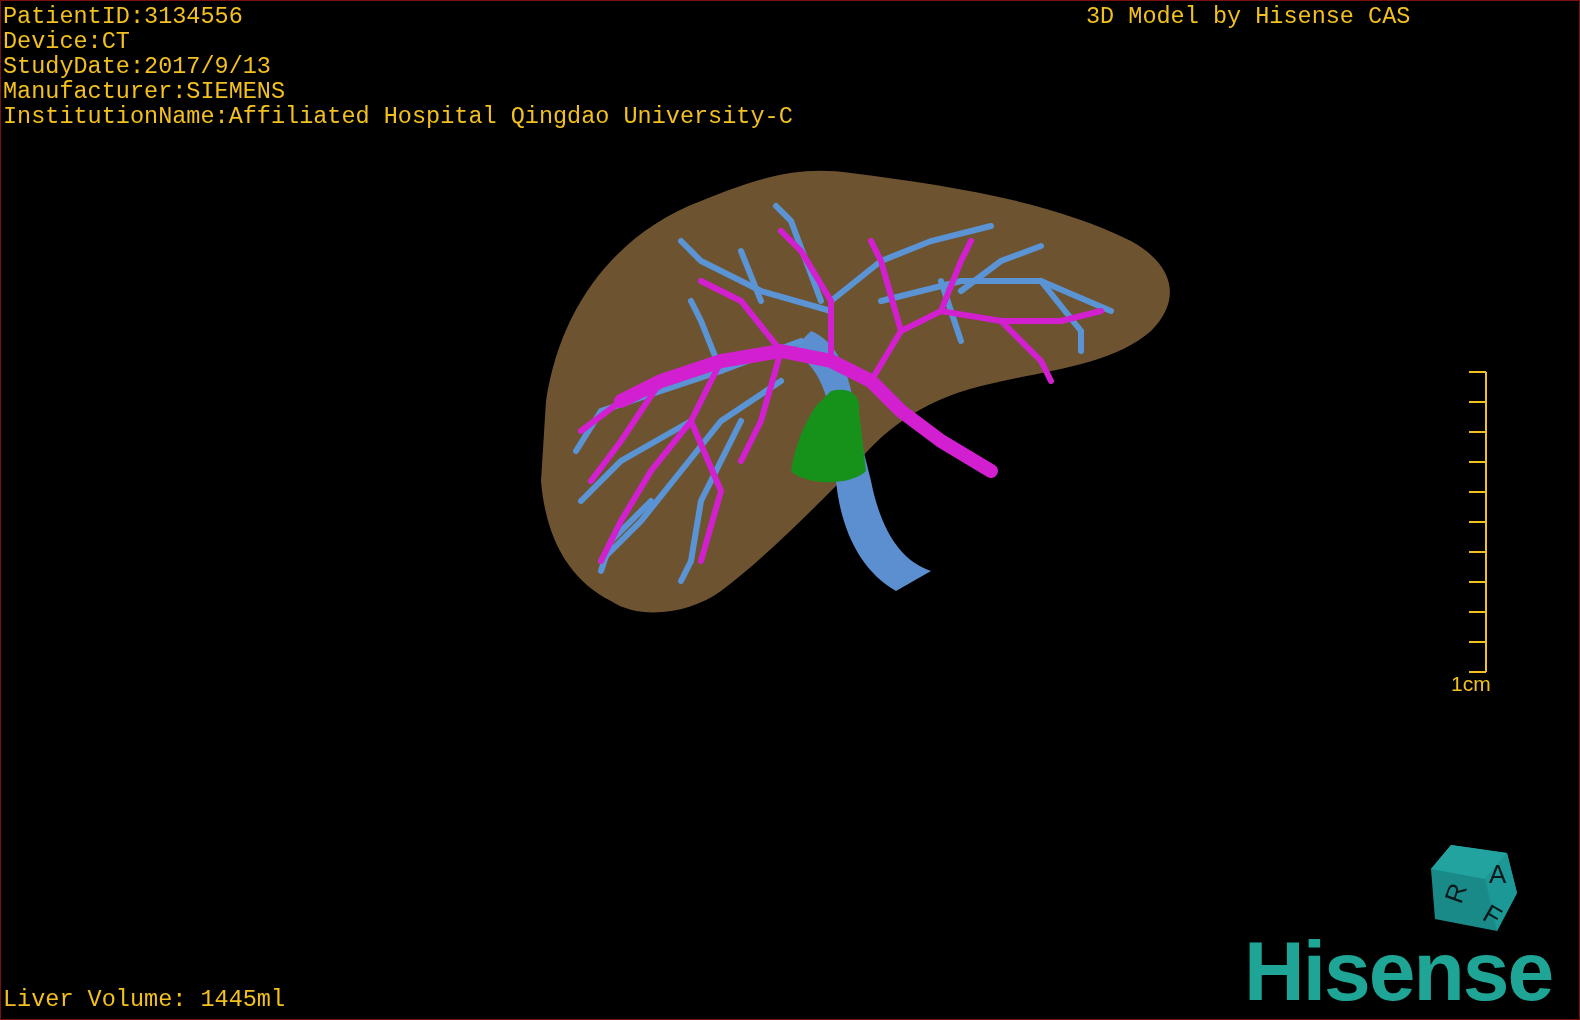 This screenshot has width=1580, height=1020. Describe the element at coordinates (1398, 971) in the screenshot. I see `brand-logo: Hisense` at that location.